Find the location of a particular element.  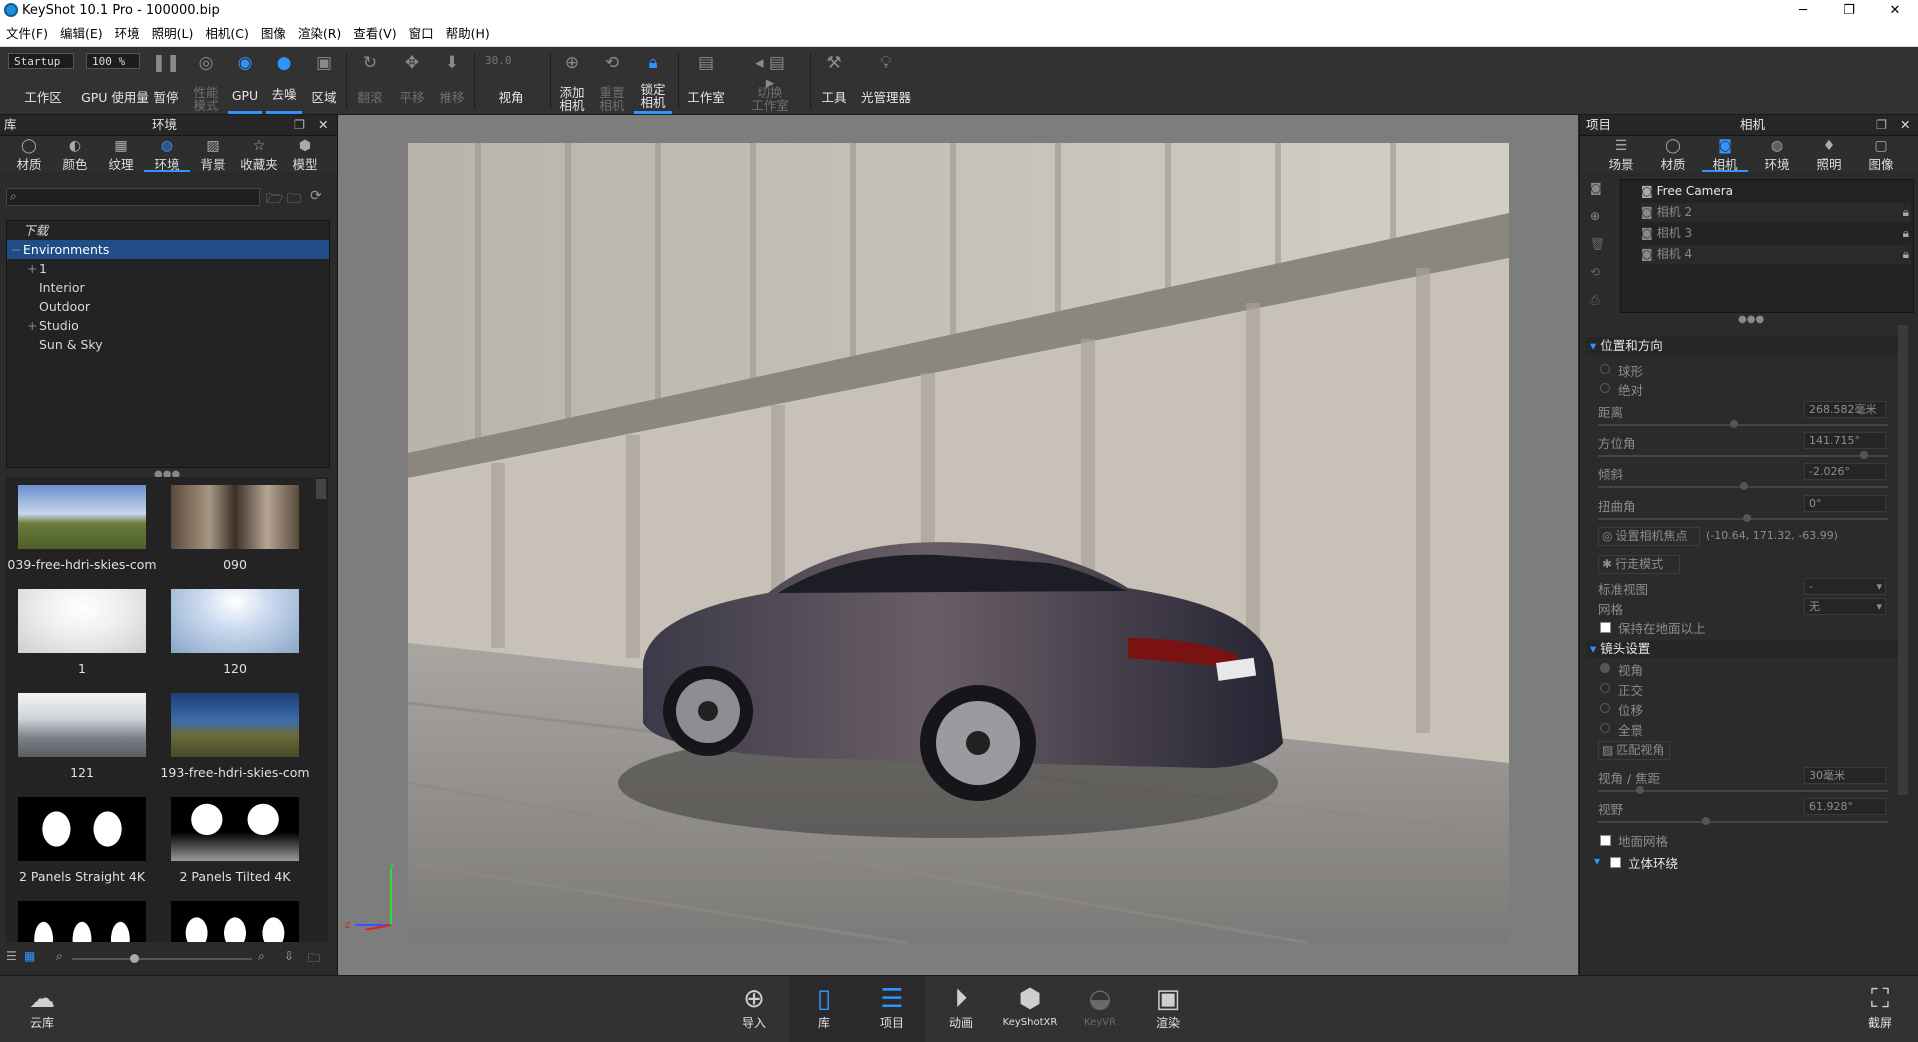

reset-camera-button: ⟲ 重置 相机 is located at coordinates (612, 80).